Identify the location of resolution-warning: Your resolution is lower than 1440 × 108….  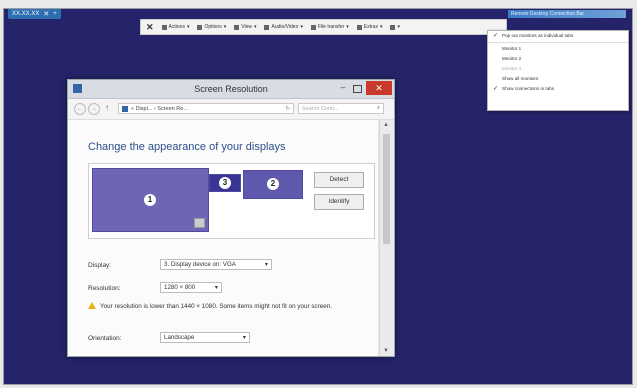
(228, 306).